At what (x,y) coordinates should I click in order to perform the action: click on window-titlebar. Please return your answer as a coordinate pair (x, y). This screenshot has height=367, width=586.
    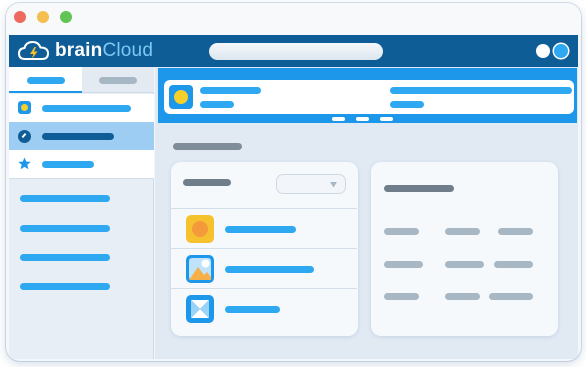
    Looking at the image, I should click on (293, 19).